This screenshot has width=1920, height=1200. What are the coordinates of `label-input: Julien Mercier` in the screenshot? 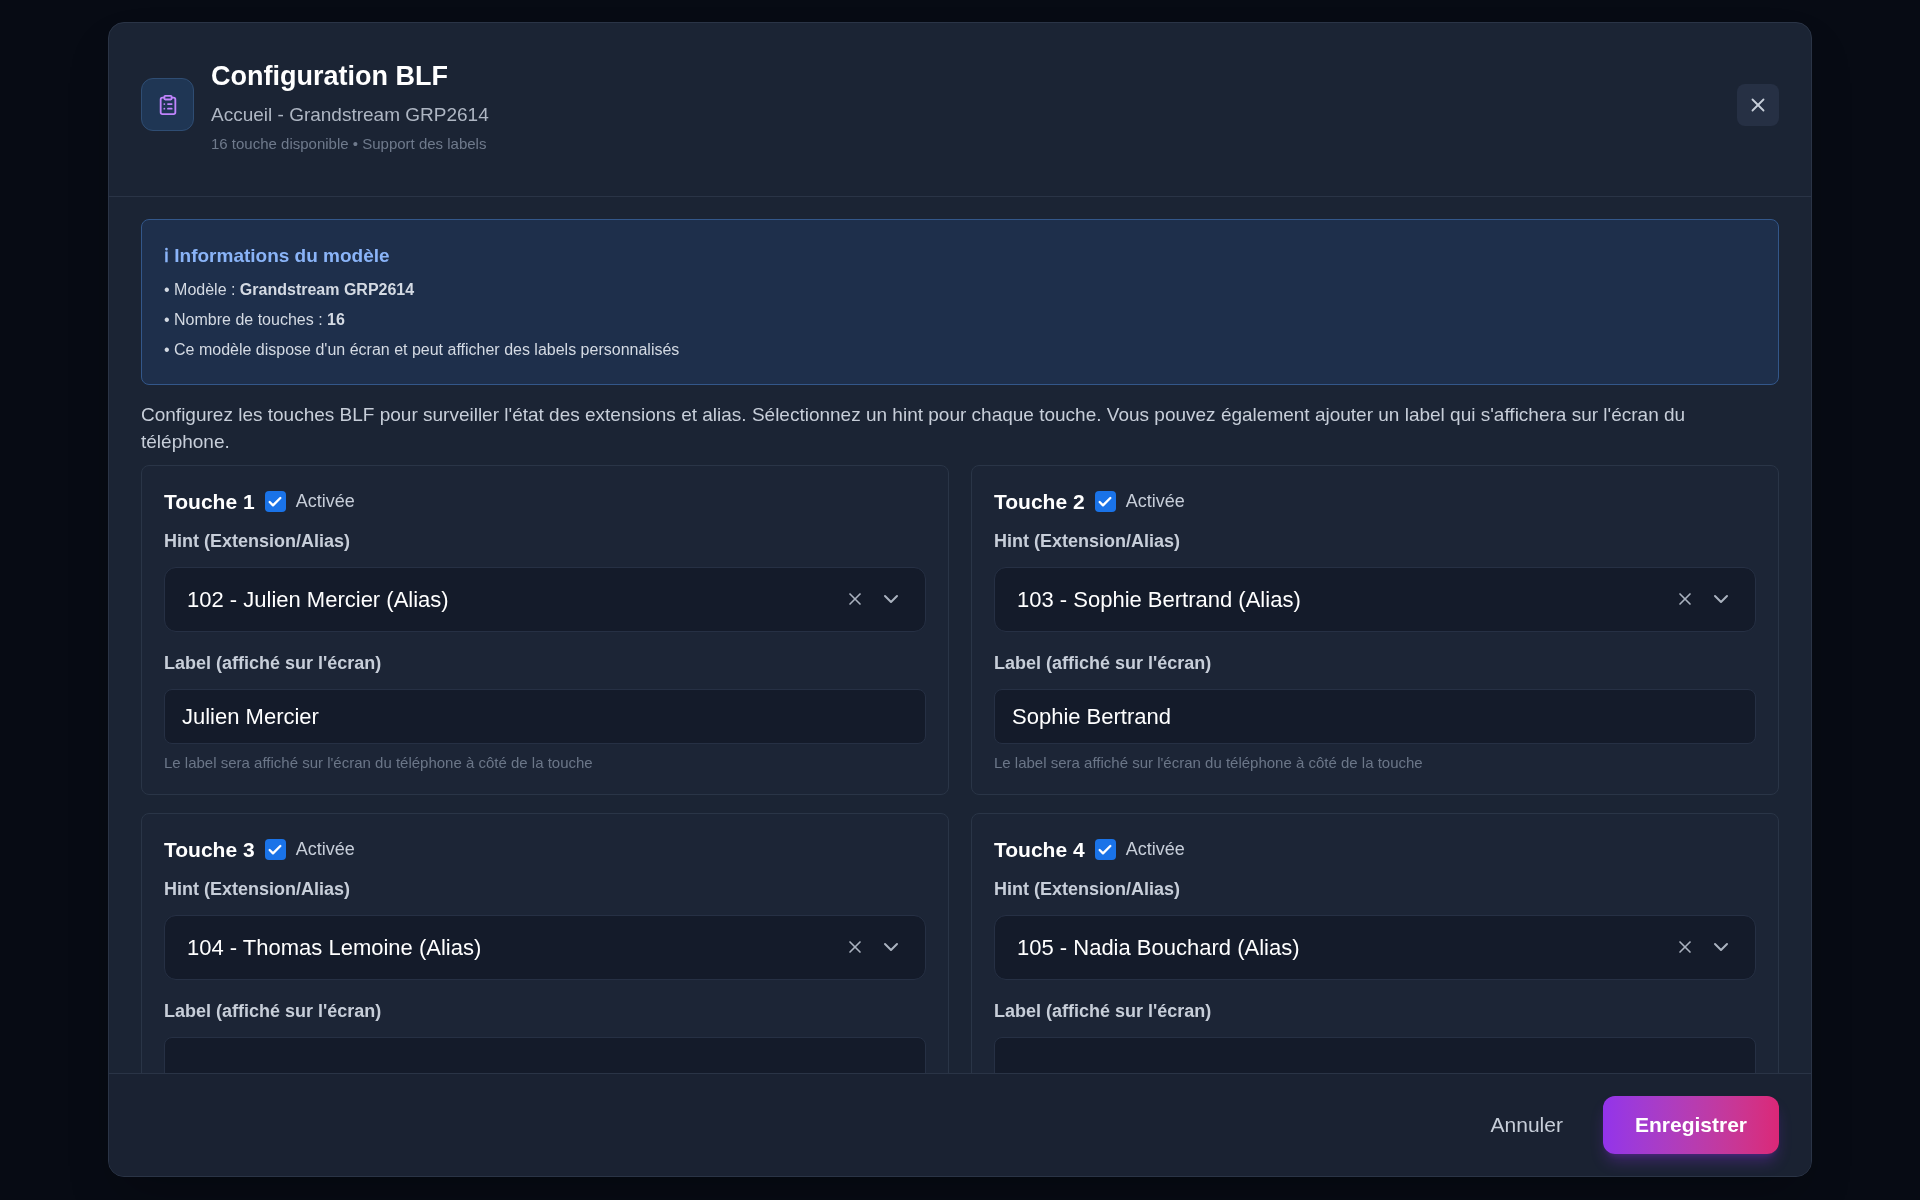 It's located at (545, 716).